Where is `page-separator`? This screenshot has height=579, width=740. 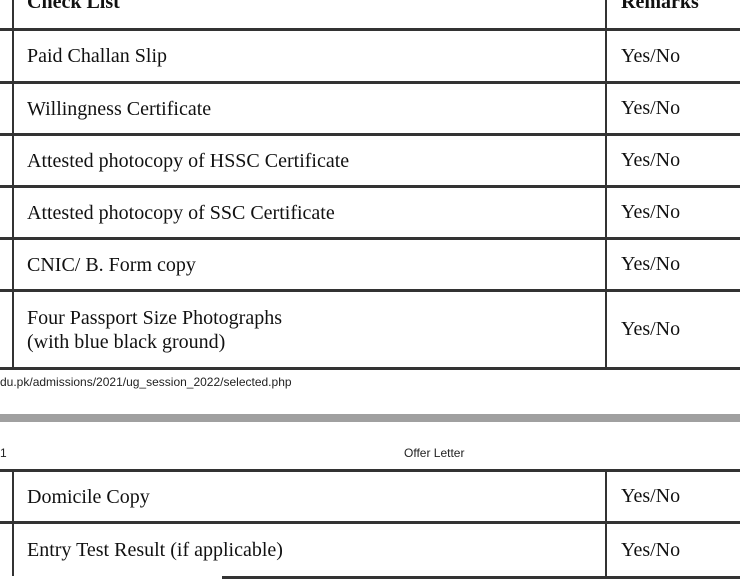
page-separator is located at coordinates (370, 418).